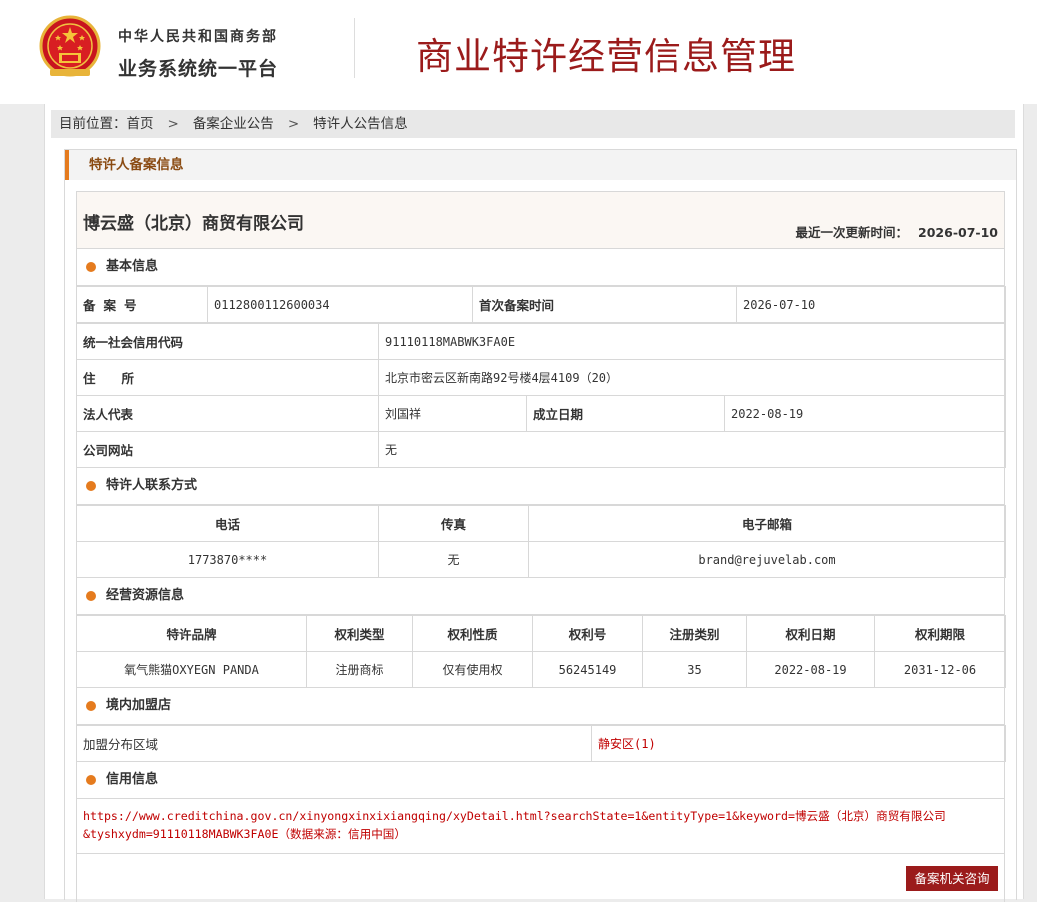 This screenshot has height=902, width=1037. I want to click on panel-title: 特许人备案信息, so click(540, 165).